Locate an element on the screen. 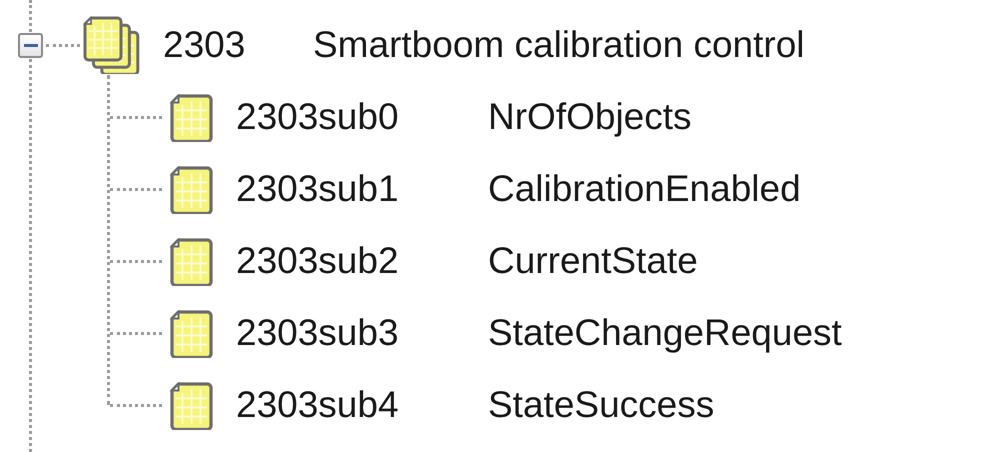 The height and width of the screenshot is (452, 986). sub-index: 2303sub4 is located at coordinates (318, 405).